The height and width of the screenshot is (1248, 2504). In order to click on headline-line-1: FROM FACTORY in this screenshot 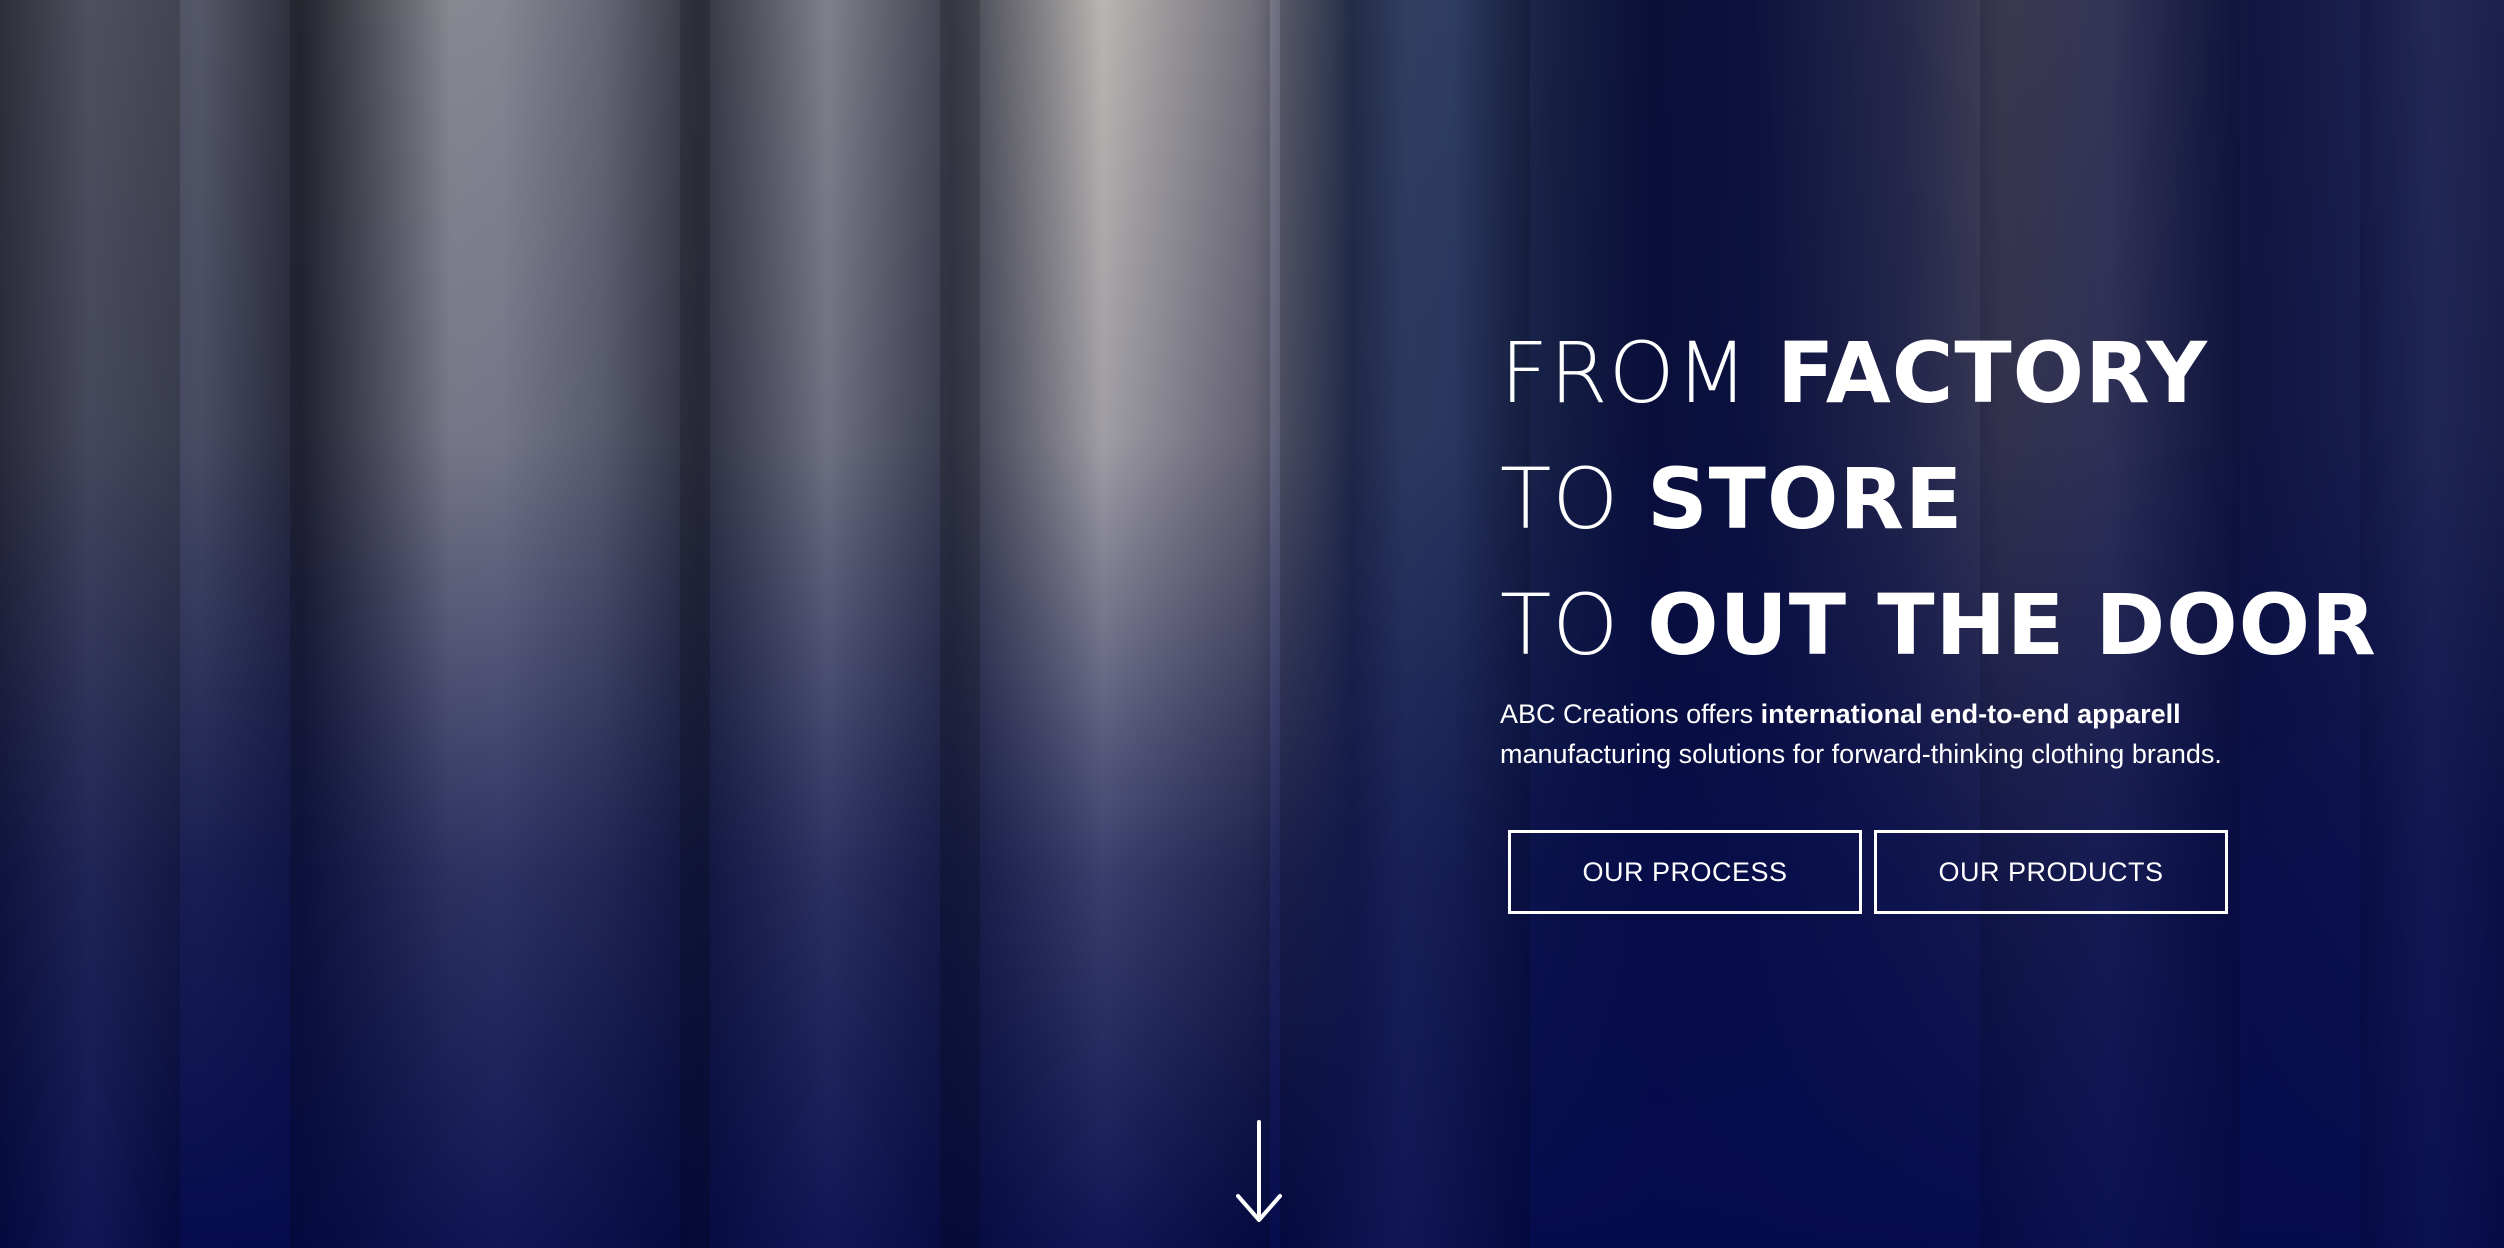, I will do `click(1910, 373)`.